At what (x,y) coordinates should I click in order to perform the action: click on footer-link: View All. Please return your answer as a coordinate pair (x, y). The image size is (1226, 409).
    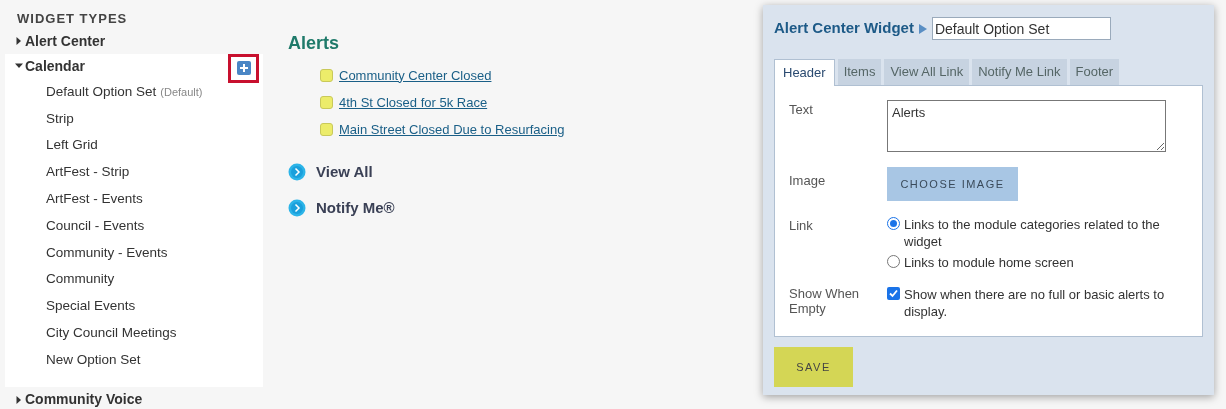
    Looking at the image, I should click on (344, 172).